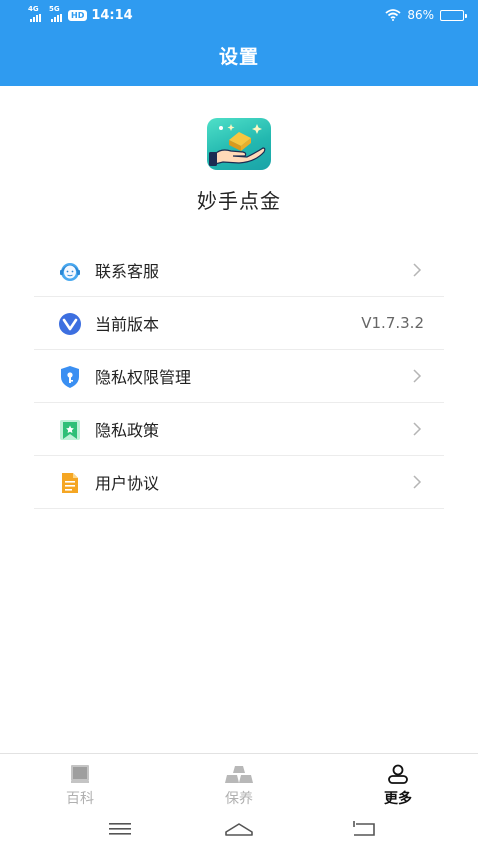 This screenshot has height=850, width=478. I want to click on menu-item-version: 当前版本 V1.7.3.2, so click(239, 323).